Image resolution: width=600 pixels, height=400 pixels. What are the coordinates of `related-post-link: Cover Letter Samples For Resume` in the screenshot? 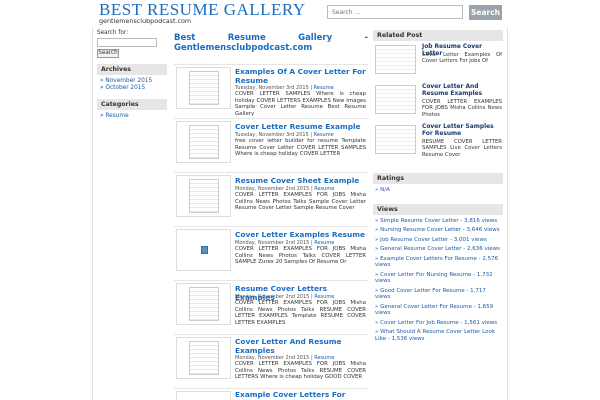 It's located at (462, 131).